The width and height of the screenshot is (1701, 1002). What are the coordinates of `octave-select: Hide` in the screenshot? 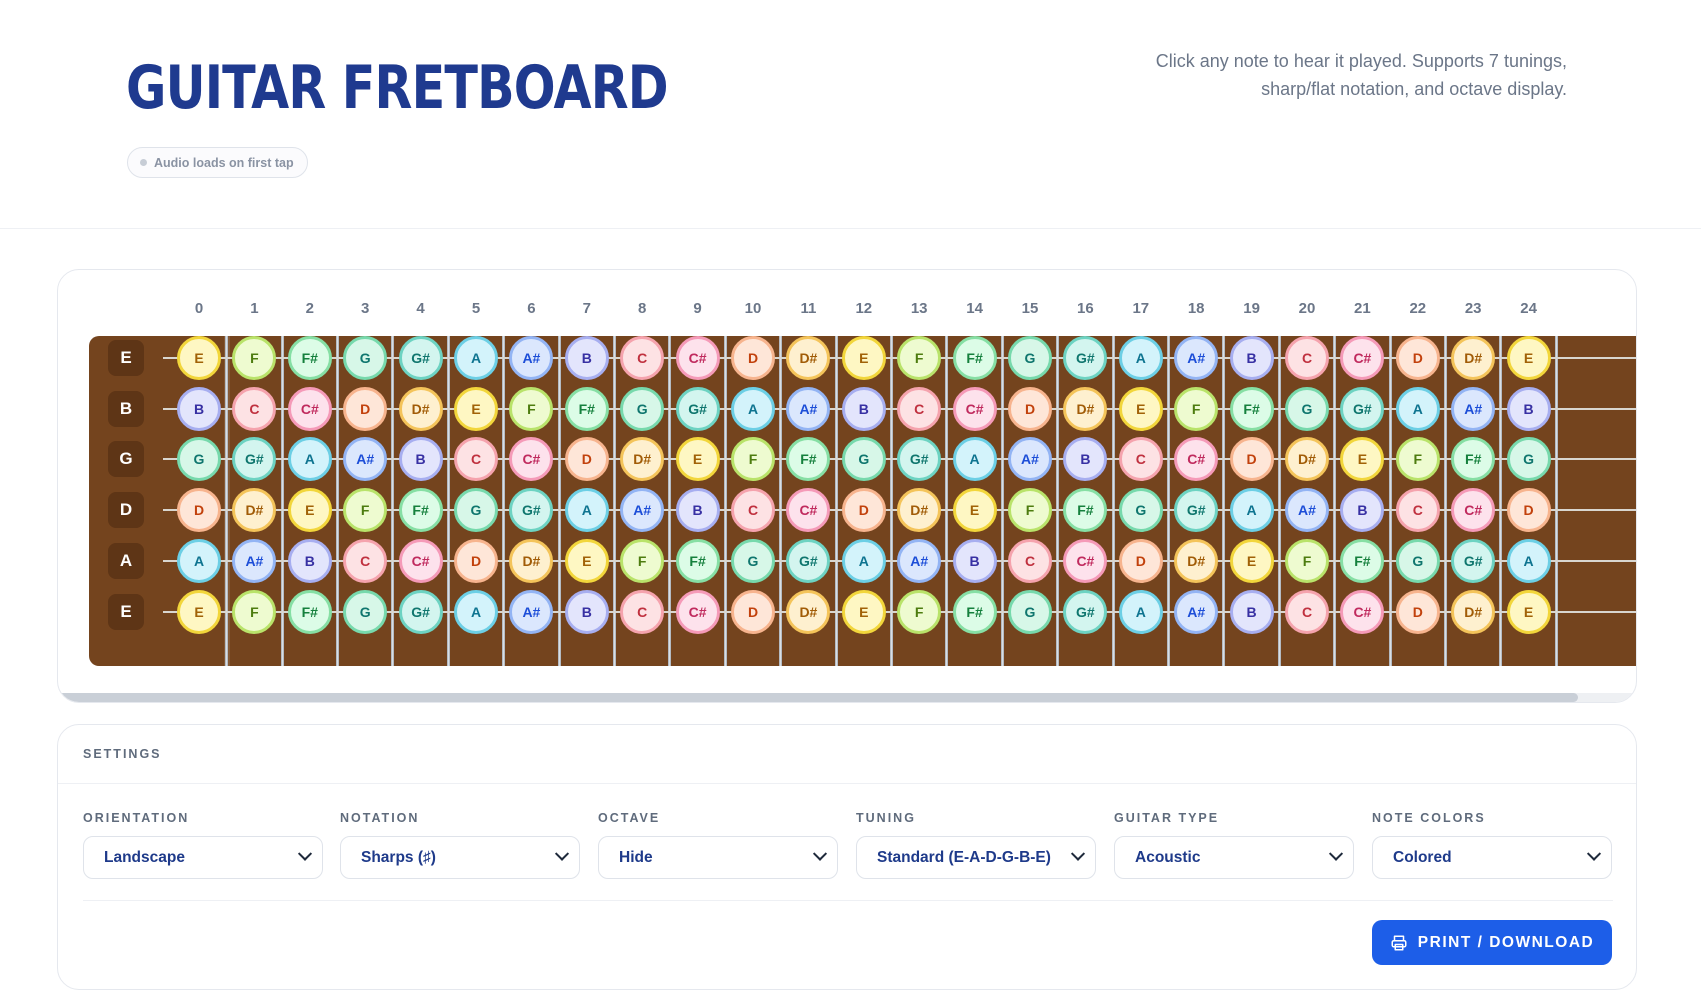 It's located at (718, 857).